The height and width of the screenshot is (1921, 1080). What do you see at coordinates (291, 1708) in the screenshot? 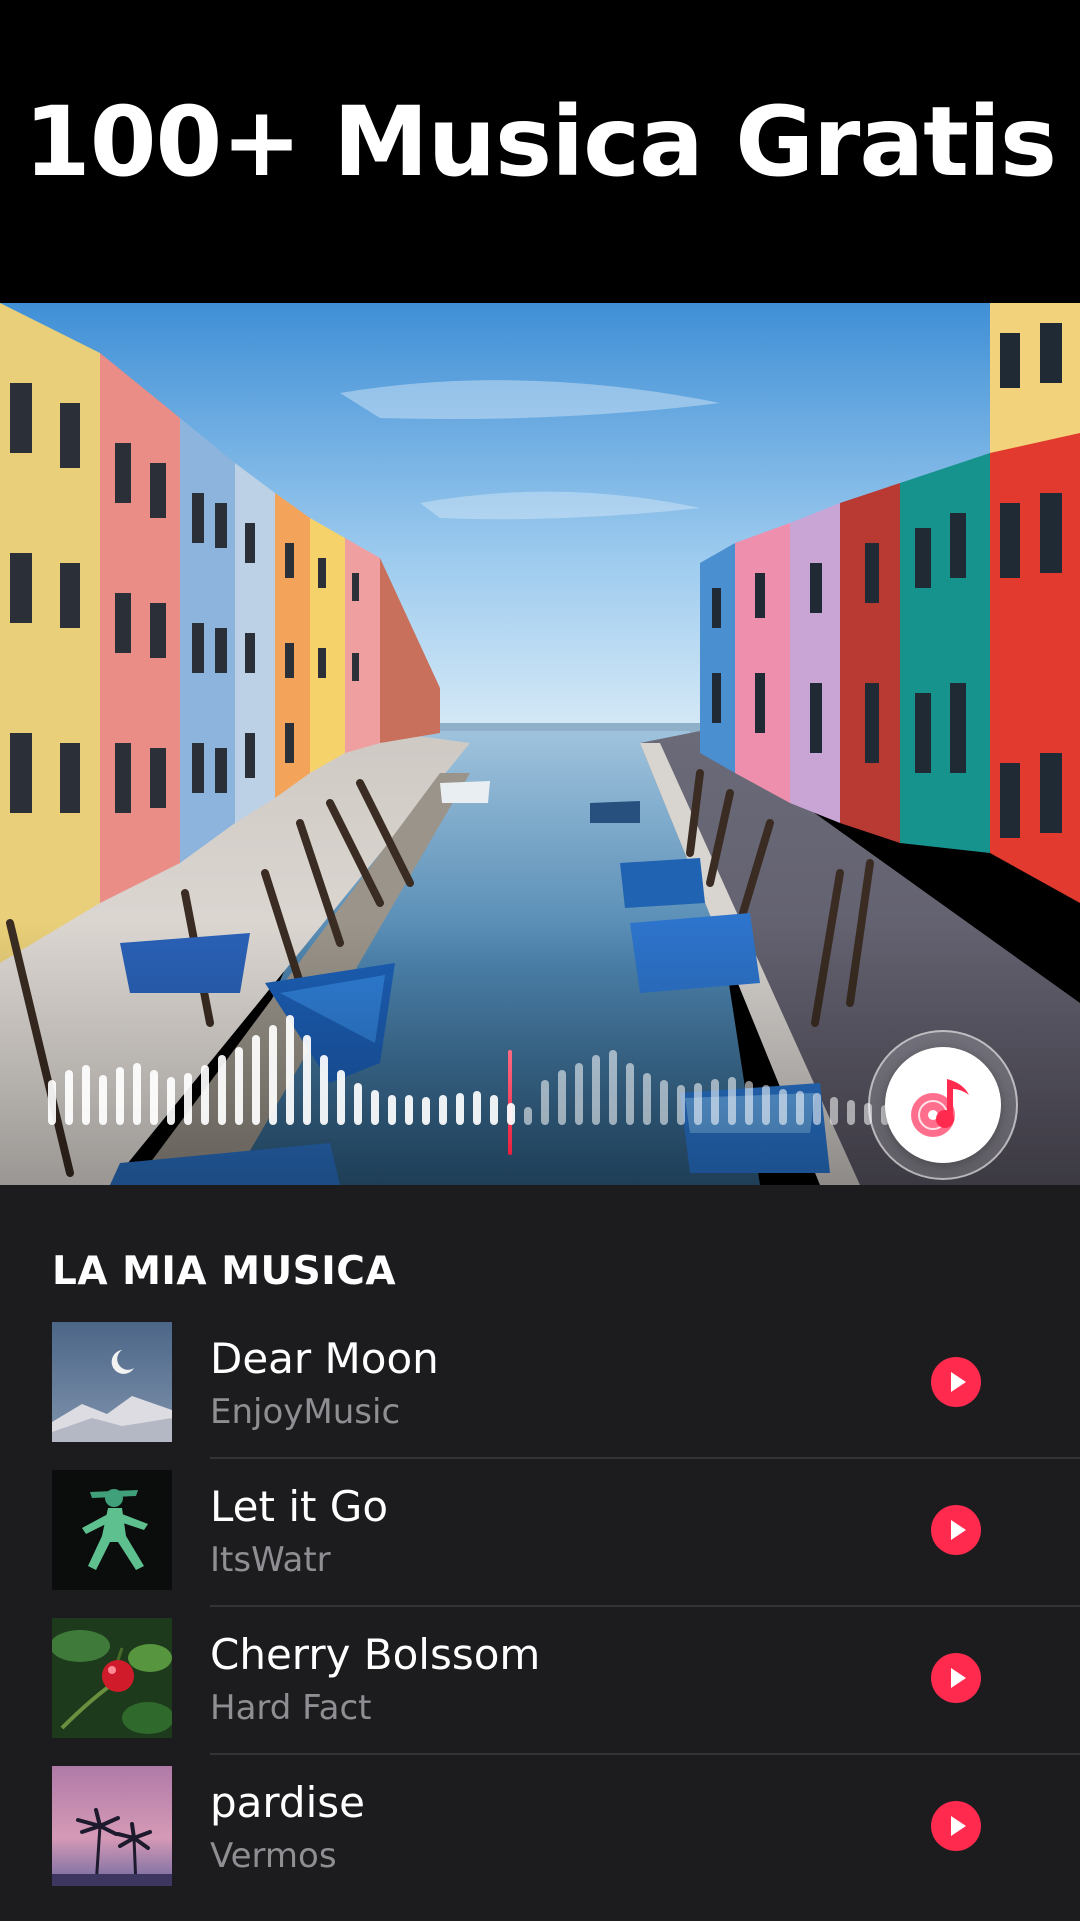
I see `track-artist: Hard Fact` at bounding box center [291, 1708].